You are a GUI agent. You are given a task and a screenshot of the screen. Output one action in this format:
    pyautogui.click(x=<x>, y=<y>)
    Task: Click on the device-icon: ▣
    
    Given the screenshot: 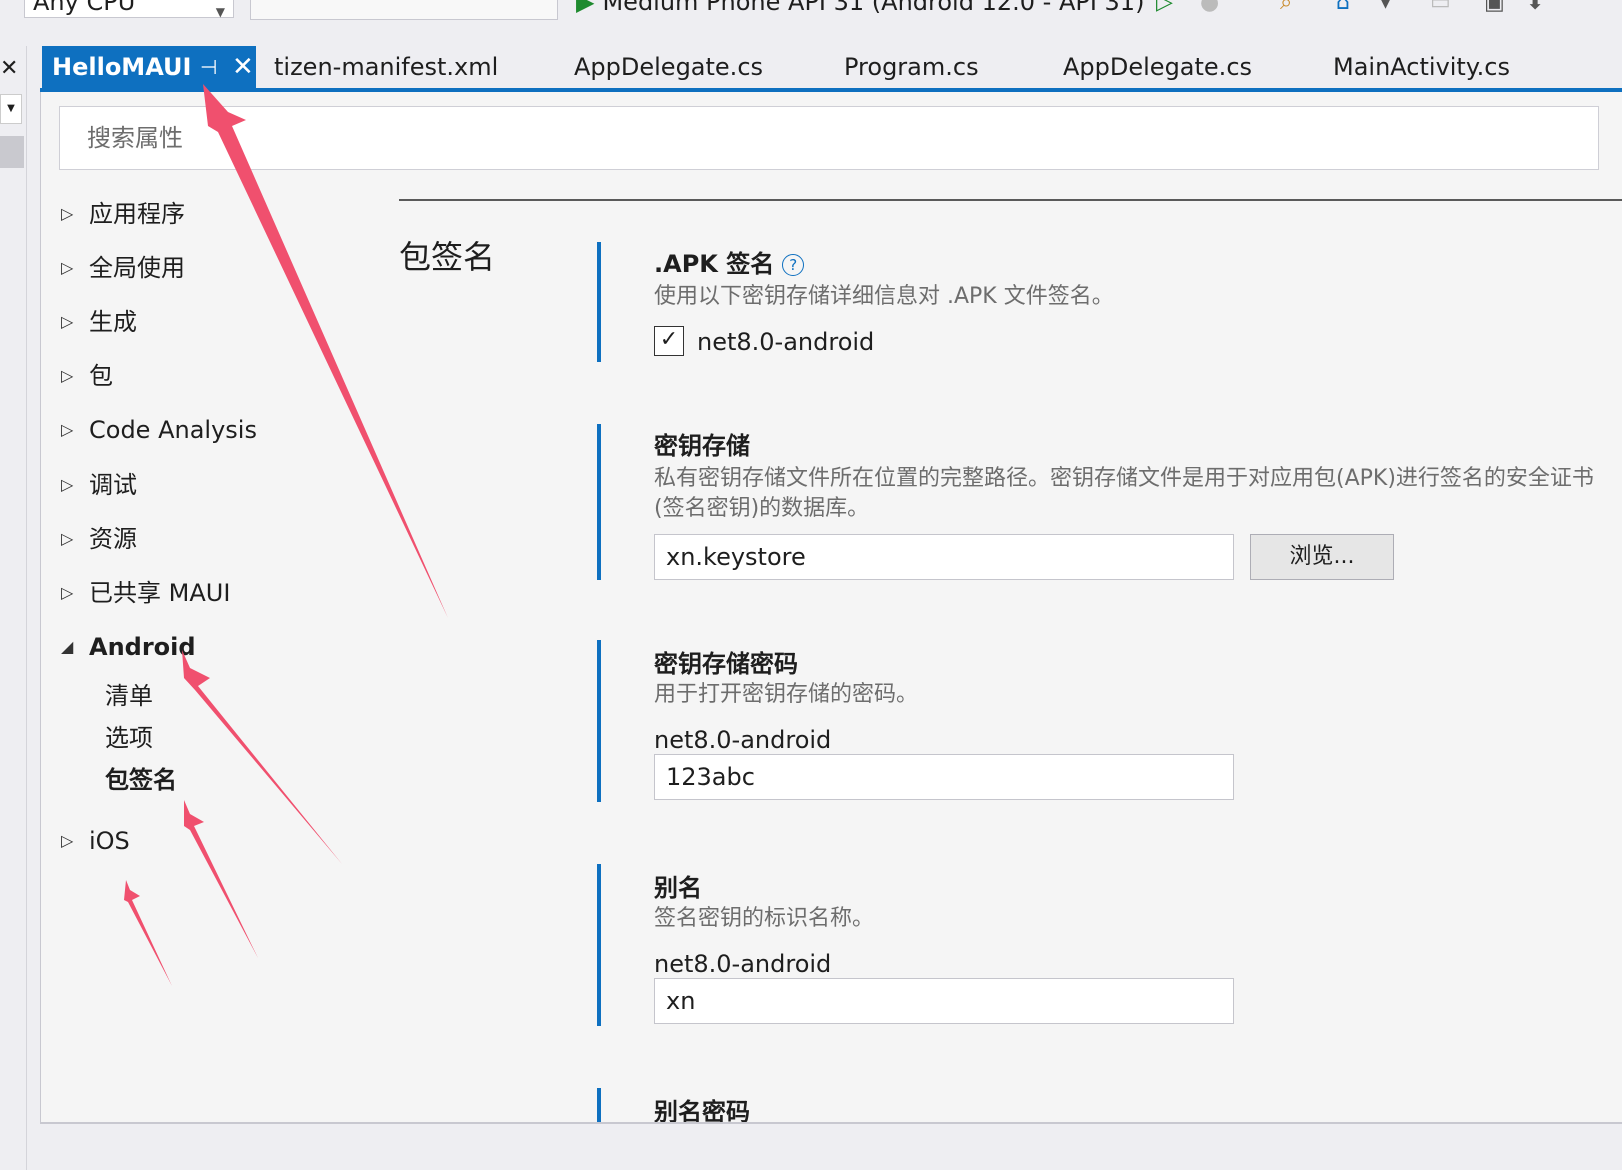 What is the action you would take?
    pyautogui.click(x=1494, y=7)
    